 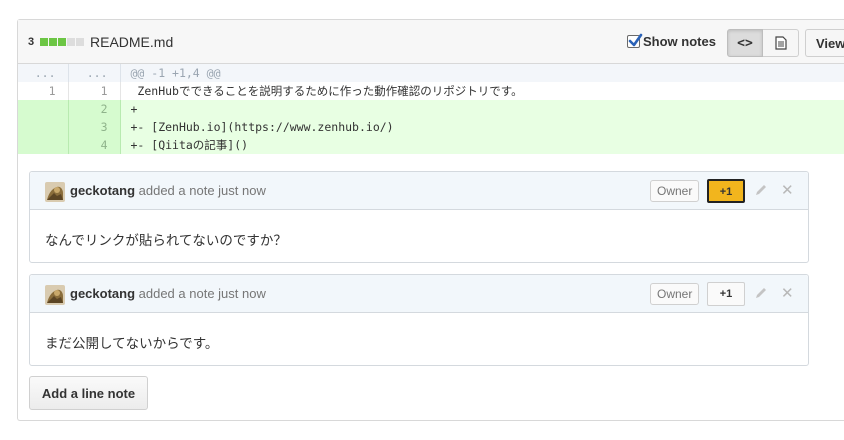 What do you see at coordinates (326, 91) in the screenshot?
I see `diff-line-code: ZenHubでできることを説明するために作った動作確認のリポジトリです。` at bounding box center [326, 91].